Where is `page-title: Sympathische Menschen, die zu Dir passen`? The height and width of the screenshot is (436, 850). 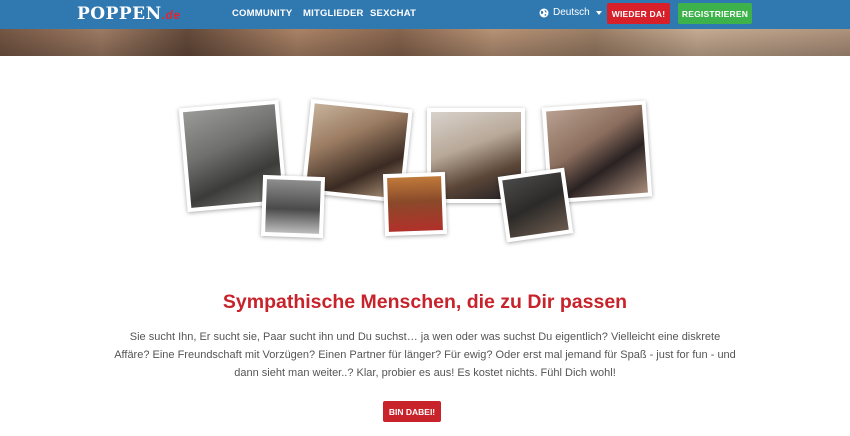
page-title: Sympathische Menschen, die zu Dir passen is located at coordinates (425, 302).